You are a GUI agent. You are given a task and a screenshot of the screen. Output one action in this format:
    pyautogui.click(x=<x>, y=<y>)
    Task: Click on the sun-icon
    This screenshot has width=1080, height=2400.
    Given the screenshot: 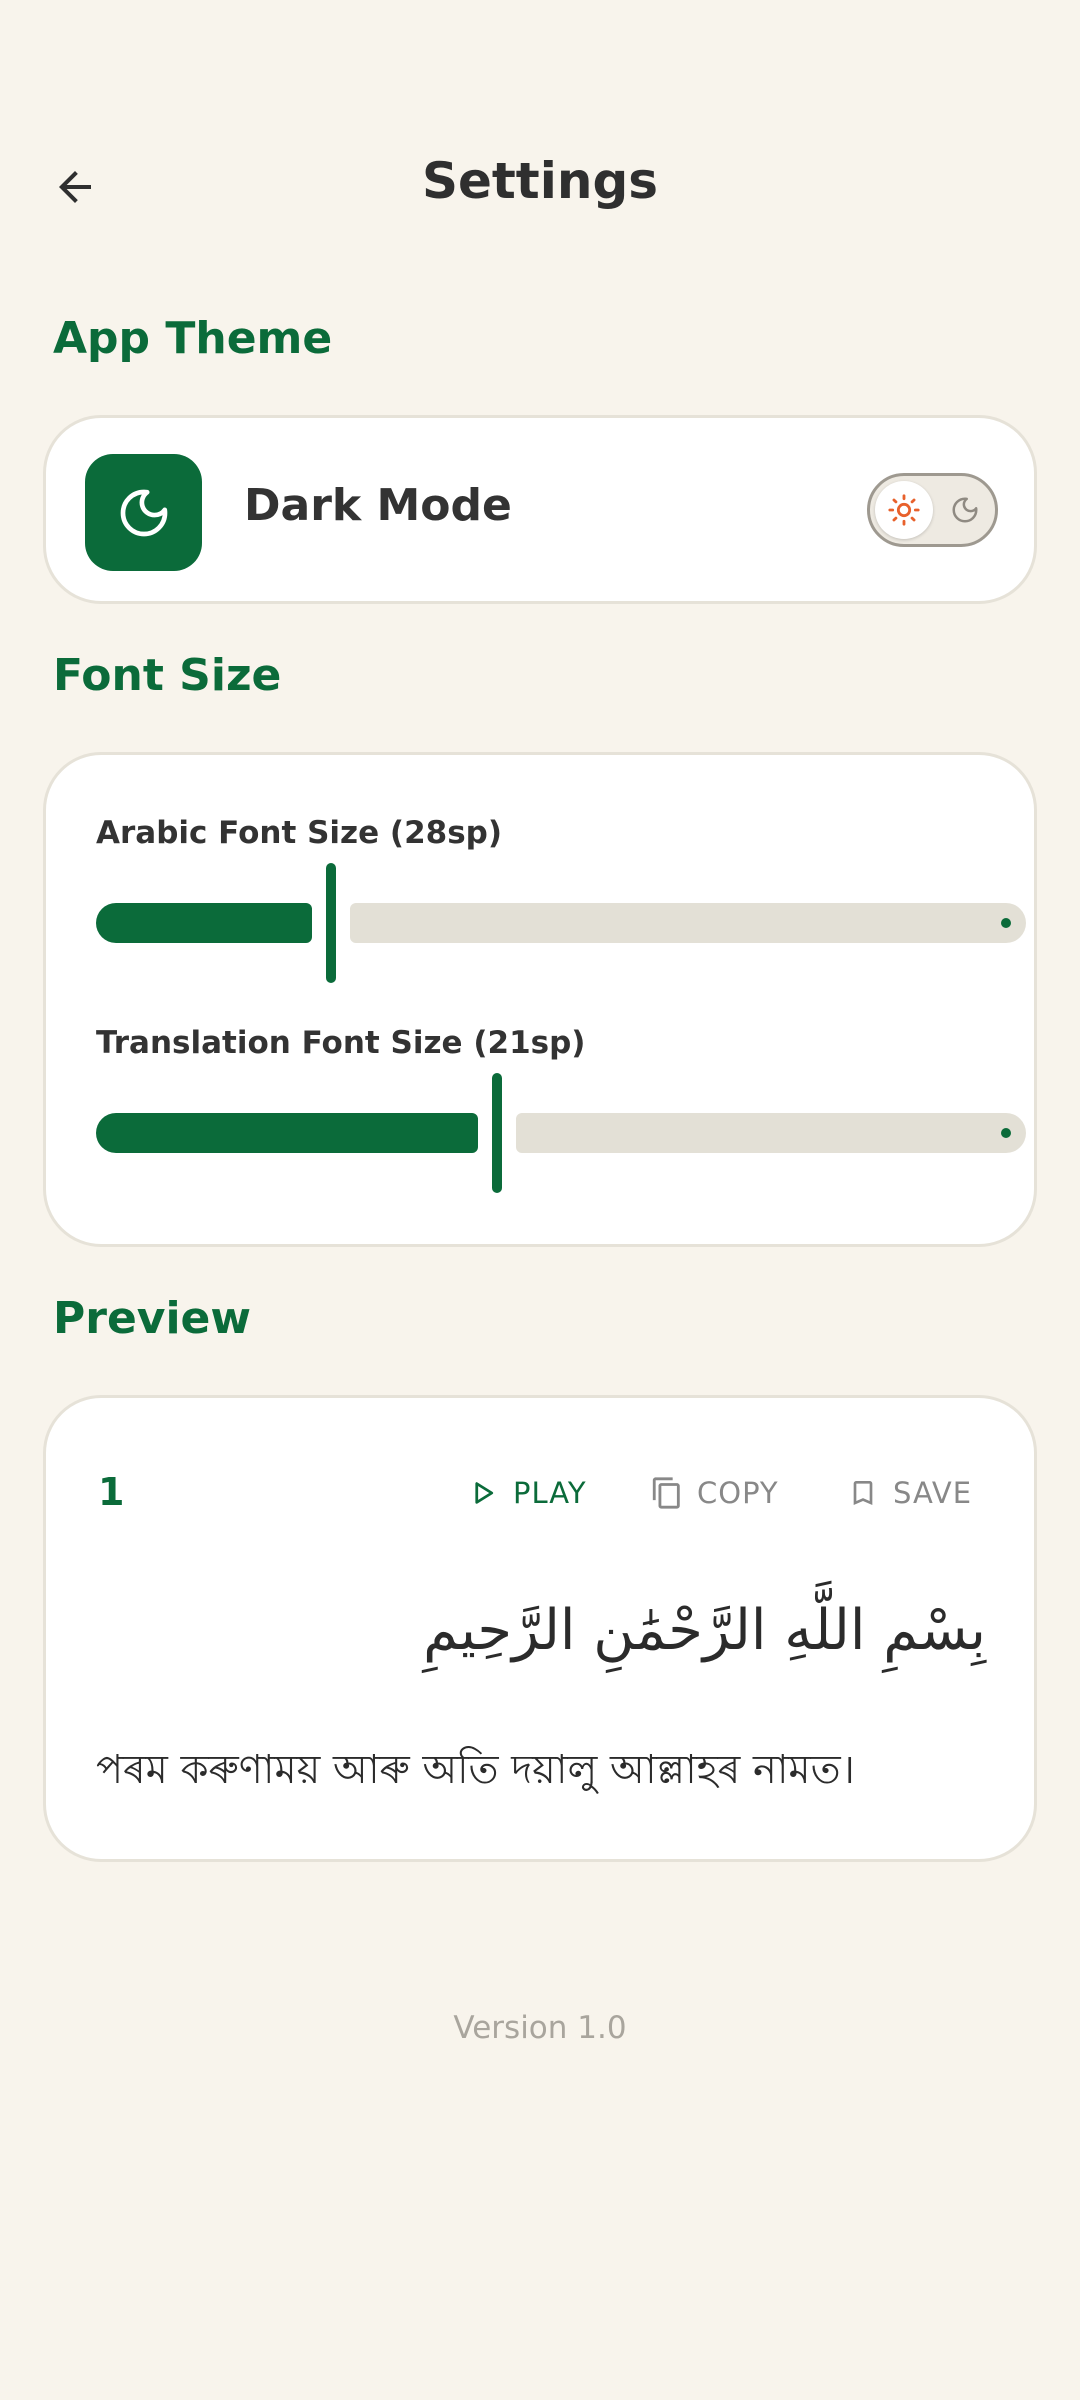 What is the action you would take?
    pyautogui.click(x=904, y=510)
    